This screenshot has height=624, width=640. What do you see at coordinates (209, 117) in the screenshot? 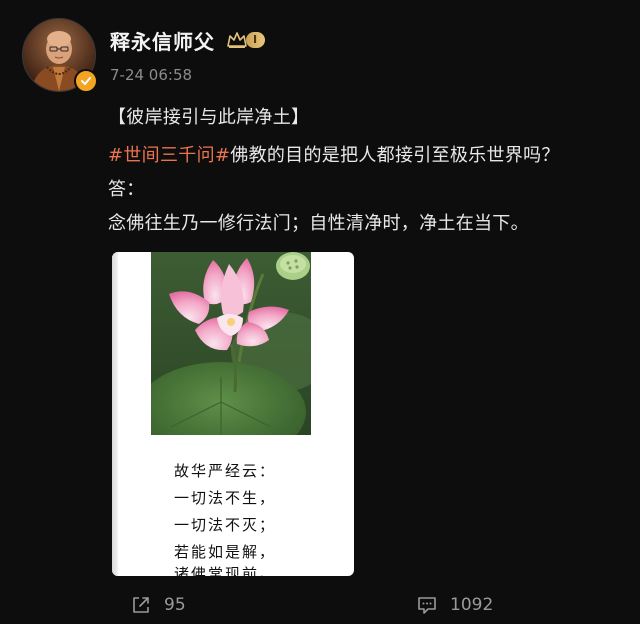
I see `post-title-line: 【彼岸接引与此岸净土】` at bounding box center [209, 117].